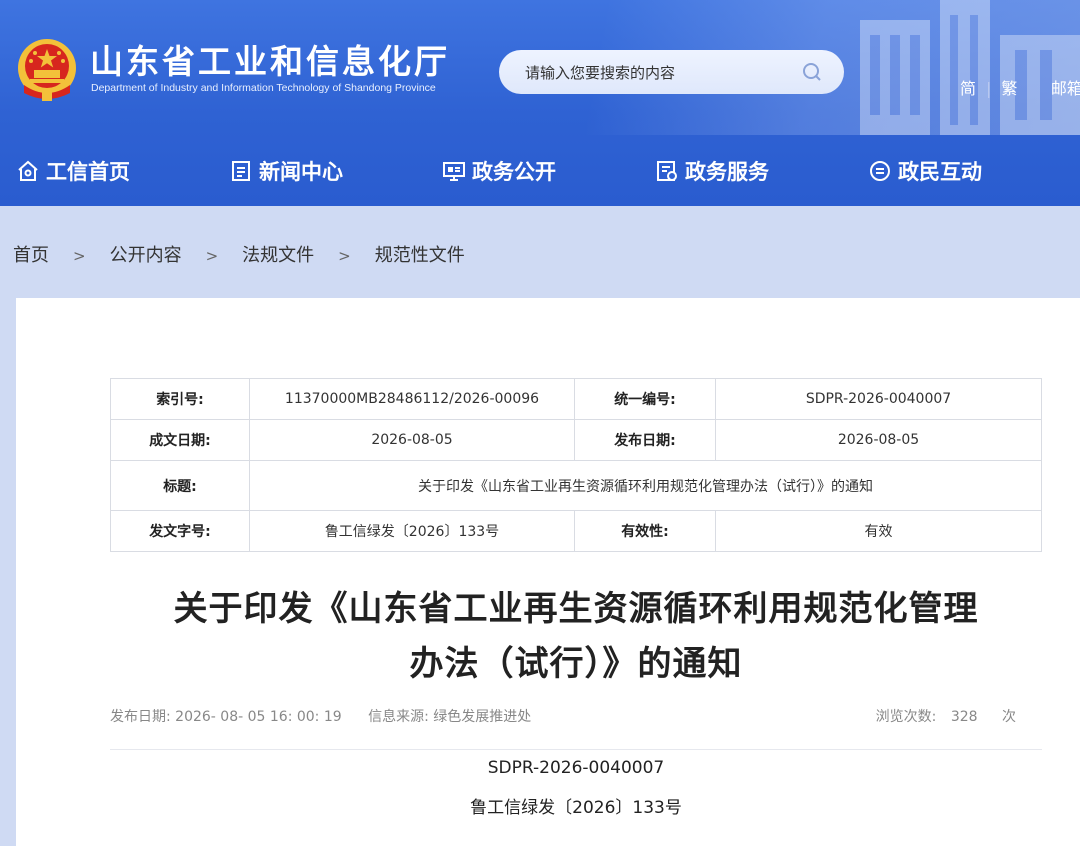 This screenshot has width=1080, height=846. I want to click on nav-item-label: 新闻中心, so click(301, 172).